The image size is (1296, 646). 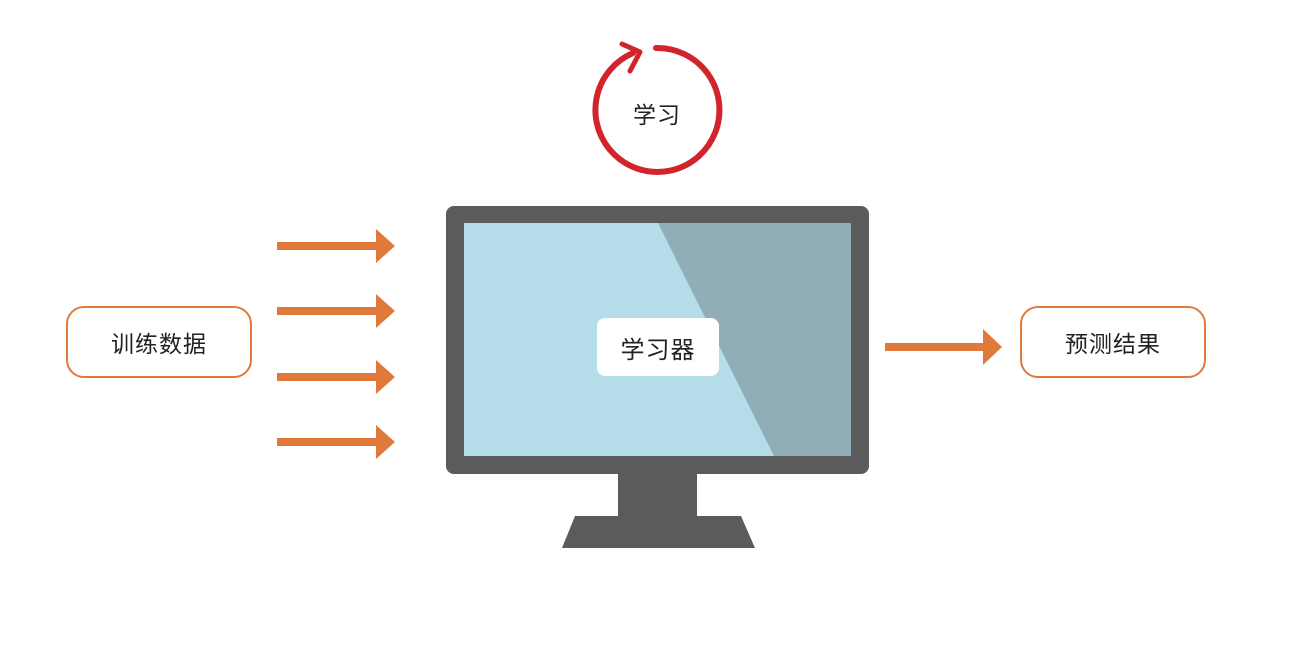 What do you see at coordinates (658, 347) in the screenshot?
I see `learner-label: 学习器` at bounding box center [658, 347].